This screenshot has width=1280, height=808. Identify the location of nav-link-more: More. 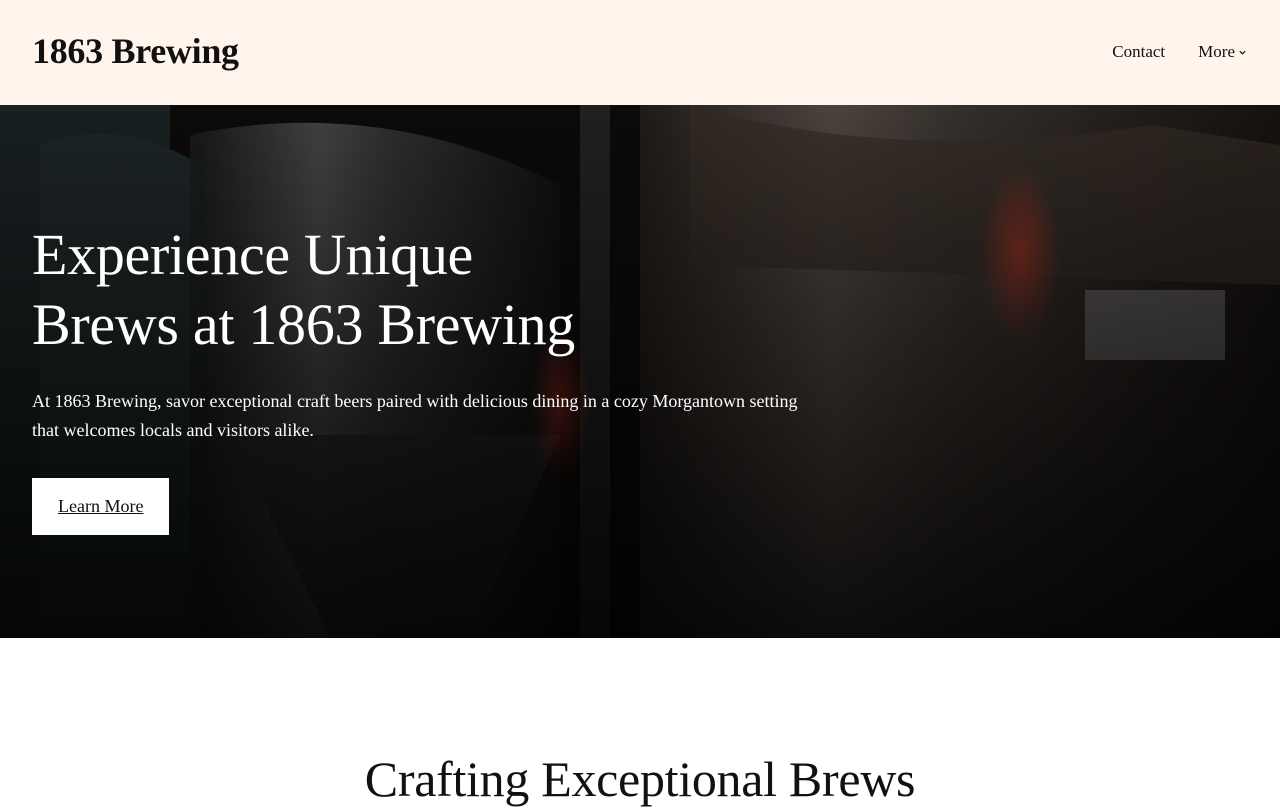
(1222, 52).